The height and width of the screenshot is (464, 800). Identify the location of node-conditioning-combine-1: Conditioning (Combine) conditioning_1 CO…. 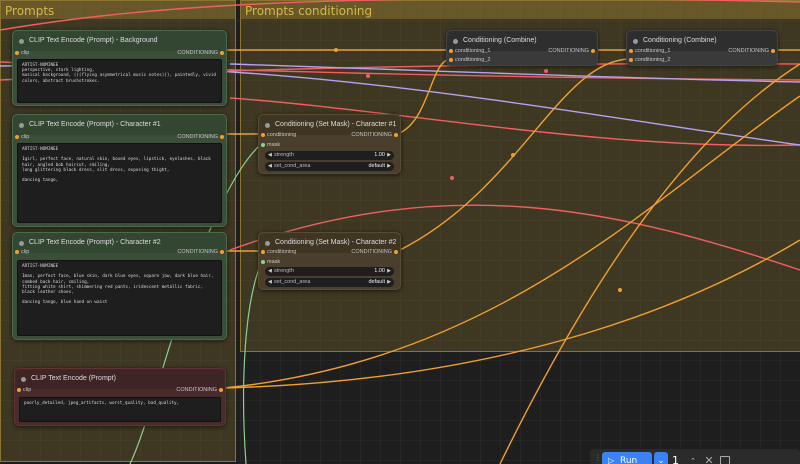
(522, 48).